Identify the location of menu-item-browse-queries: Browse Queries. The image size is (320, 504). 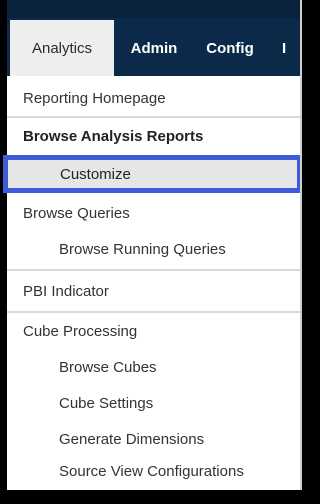
(154, 213).